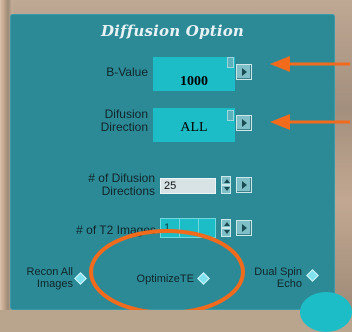  I want to click on arrow-b-value-annotation, so click(310, 64).